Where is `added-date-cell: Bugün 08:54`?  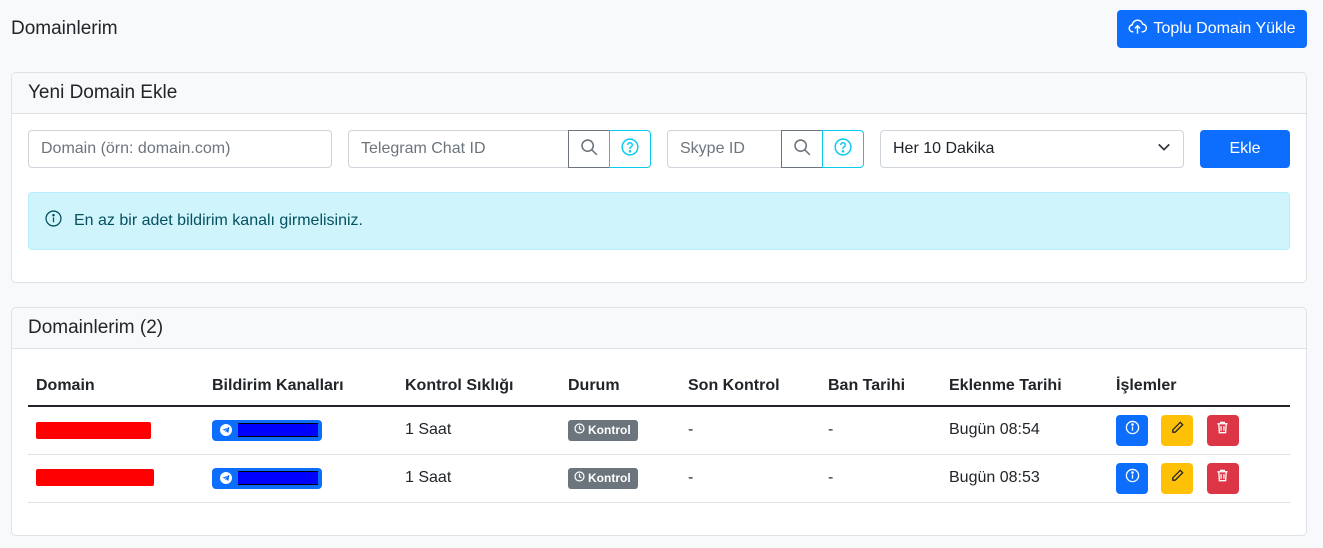 added-date-cell: Bugün 08:54 is located at coordinates (1024, 430).